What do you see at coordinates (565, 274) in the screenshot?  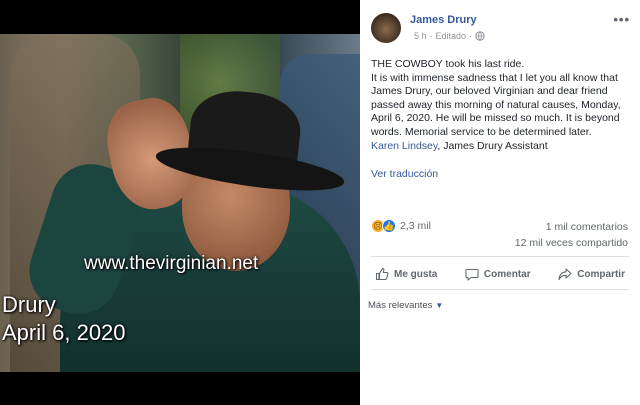 I see `share-icon` at bounding box center [565, 274].